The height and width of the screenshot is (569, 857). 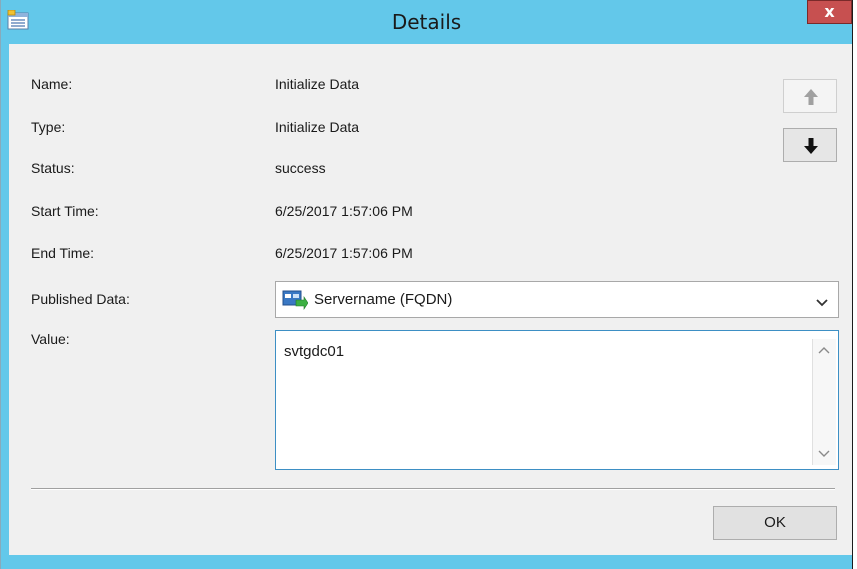 I want to click on chevron-up-icon, so click(x=824, y=350).